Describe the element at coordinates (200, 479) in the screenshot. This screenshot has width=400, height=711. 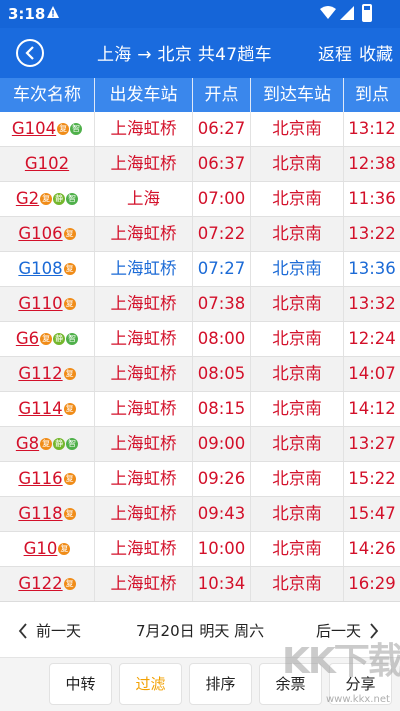
I see `train-row: G116 复上海虹桥 09:26 北京南 15:22` at that location.